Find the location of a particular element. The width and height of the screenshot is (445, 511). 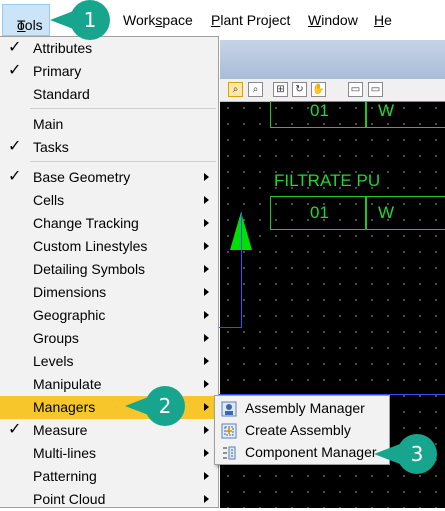

menu-item-groups: Groups is located at coordinates (109, 338).